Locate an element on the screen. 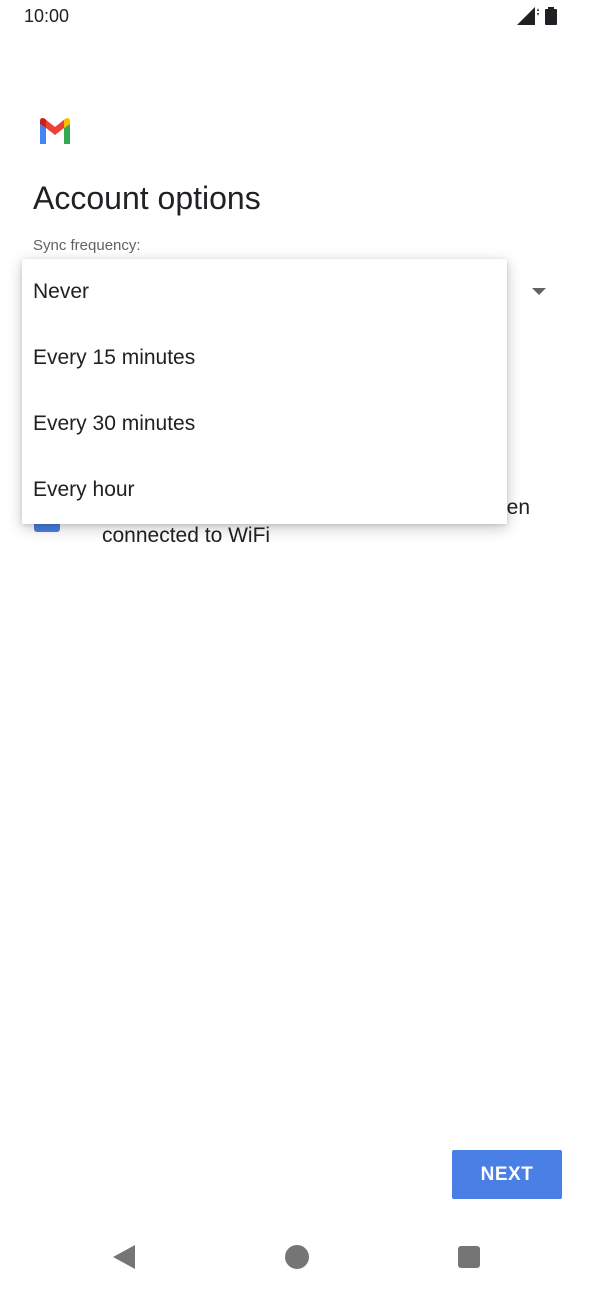 This screenshot has width=595, height=1290. menu-item-every-30-minutes: Every 30 minutes is located at coordinates (264, 424).